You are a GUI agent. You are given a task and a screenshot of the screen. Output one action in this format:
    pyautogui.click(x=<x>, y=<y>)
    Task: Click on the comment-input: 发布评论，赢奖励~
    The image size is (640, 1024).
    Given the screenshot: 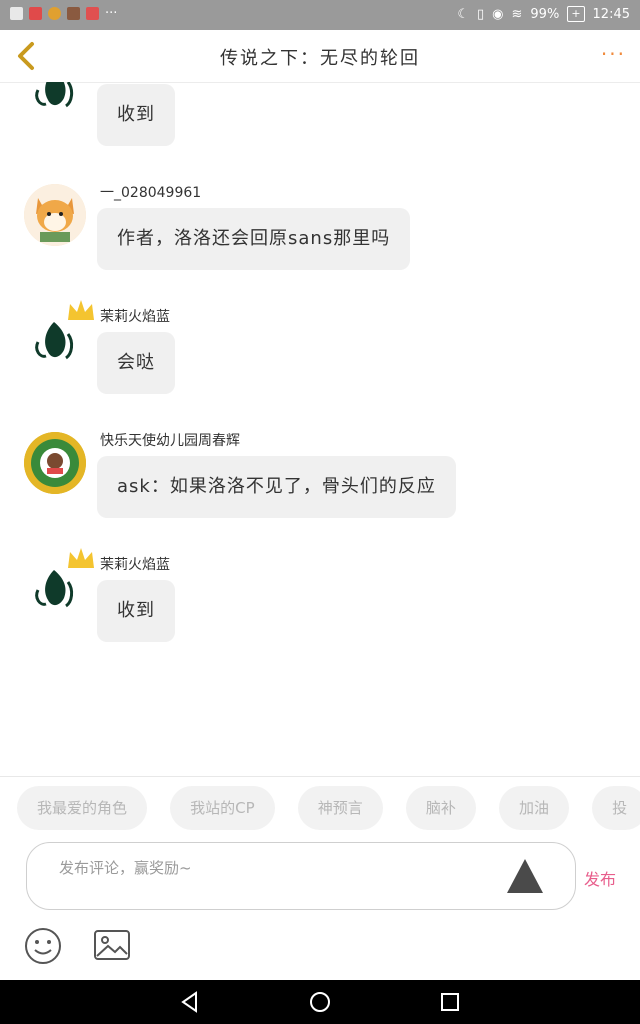 What is the action you would take?
    pyautogui.click(x=301, y=876)
    